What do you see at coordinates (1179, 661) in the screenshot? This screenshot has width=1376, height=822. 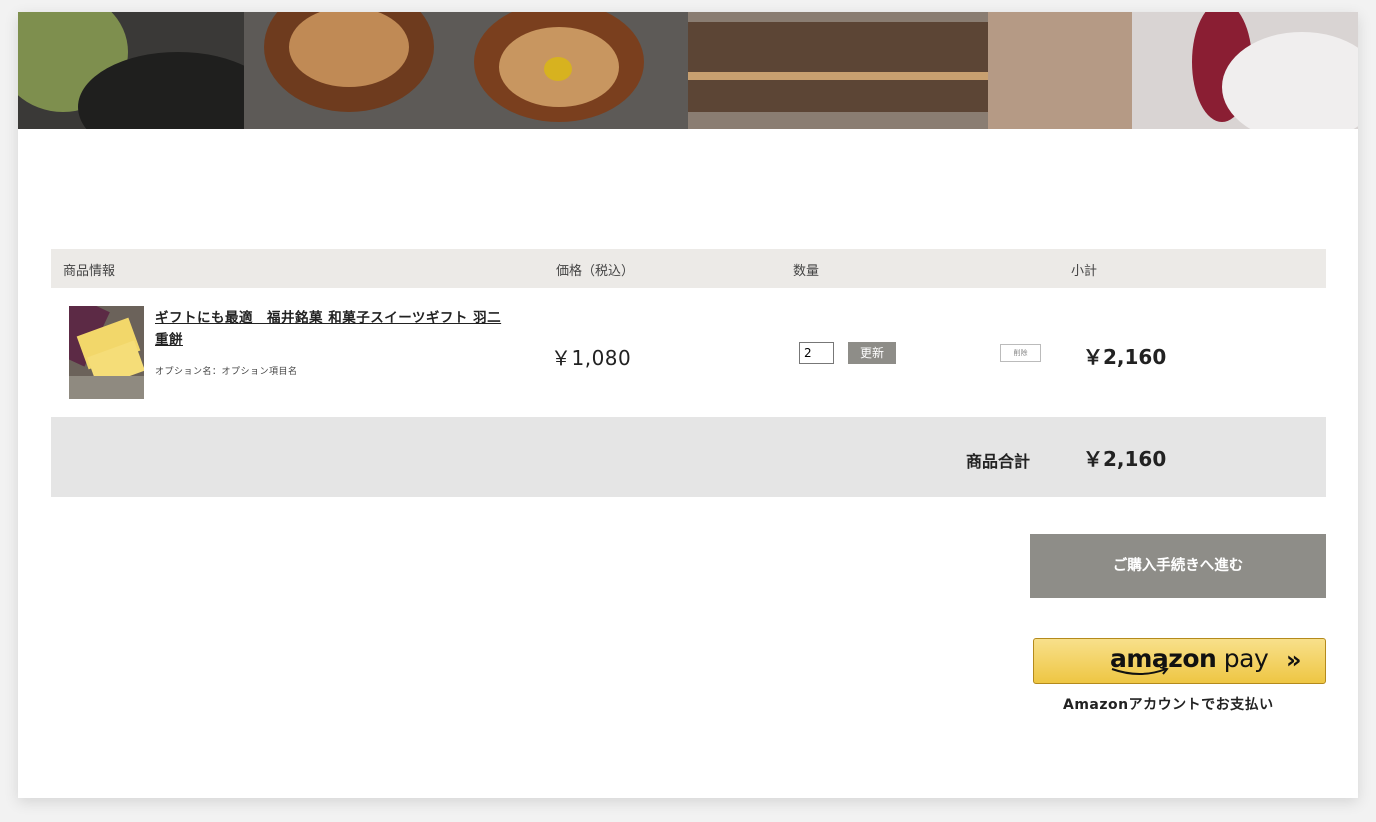 I see `amazon-pay-button: amazon pay »` at bounding box center [1179, 661].